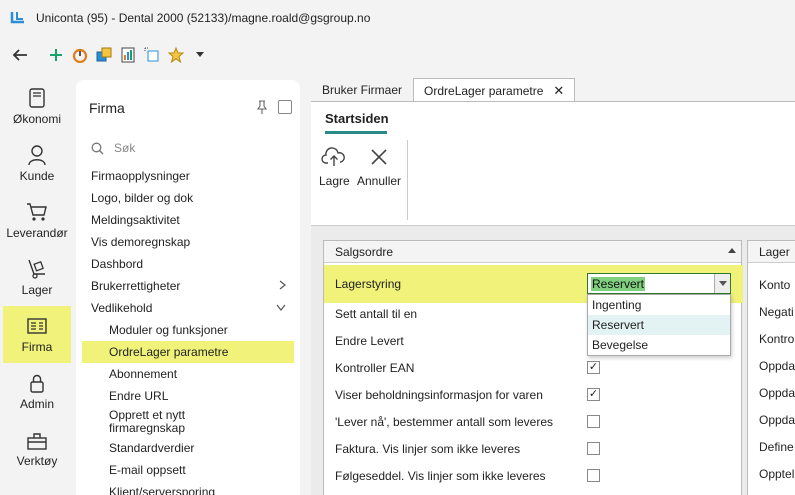 The image size is (795, 495). What do you see at coordinates (379, 181) in the screenshot?
I see `cancel-label: Annuller` at bounding box center [379, 181].